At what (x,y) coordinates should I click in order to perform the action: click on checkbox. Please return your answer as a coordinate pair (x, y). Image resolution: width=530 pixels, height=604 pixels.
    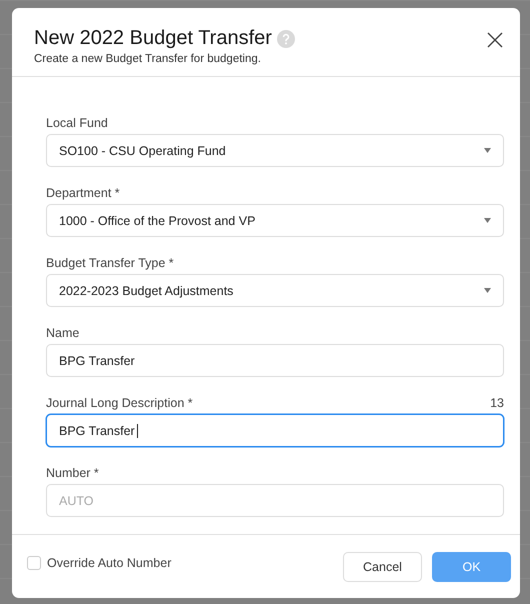
    Looking at the image, I should click on (34, 563).